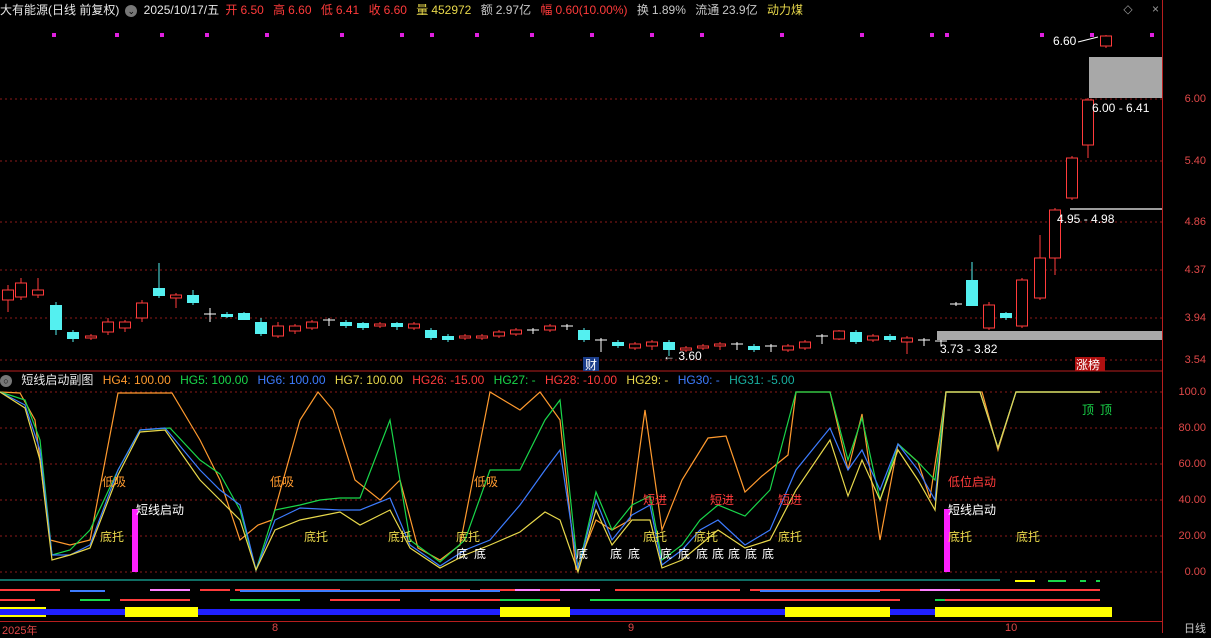 This screenshot has width=1211, height=638. I want to click on zone-top-label: 6.00 - 6.41, so click(1121, 108).